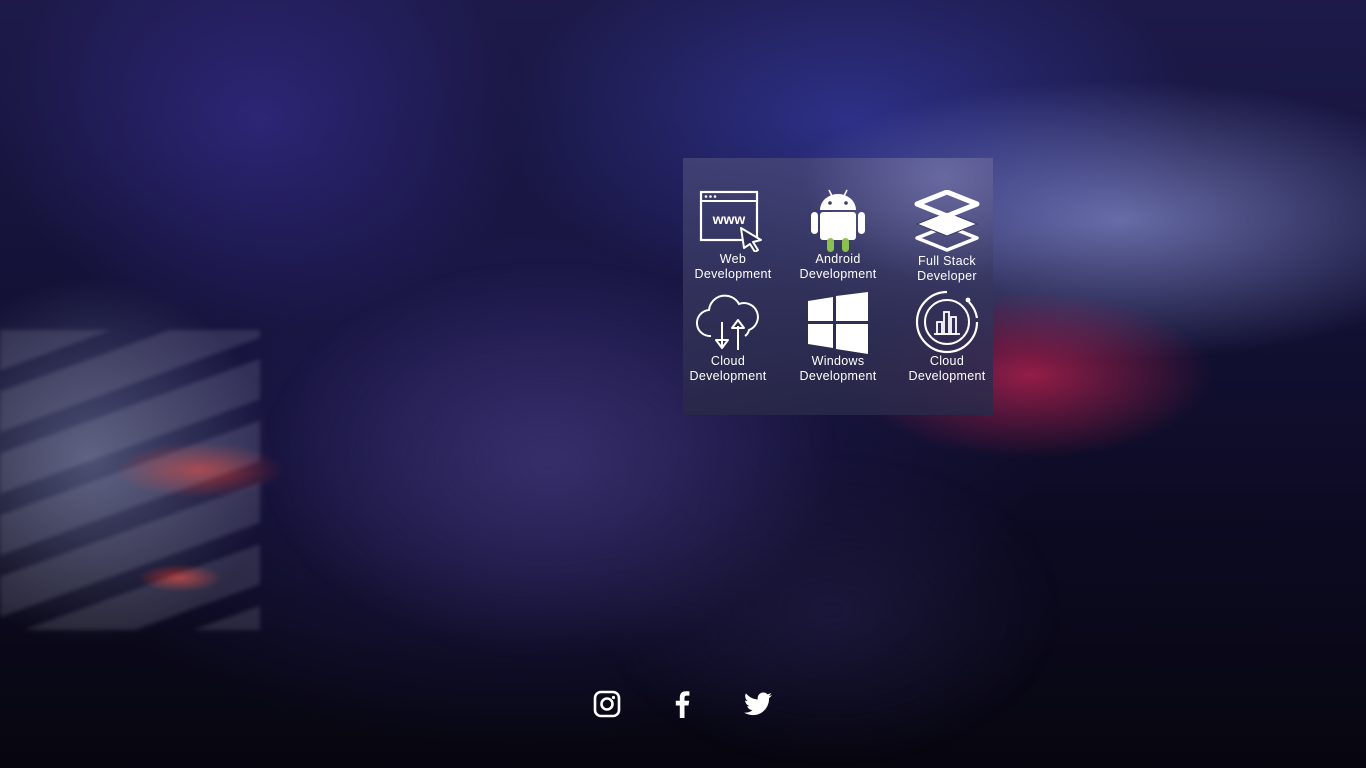 The image size is (1366, 768). I want to click on web-browser-cursor-icon: www, so click(730, 221).